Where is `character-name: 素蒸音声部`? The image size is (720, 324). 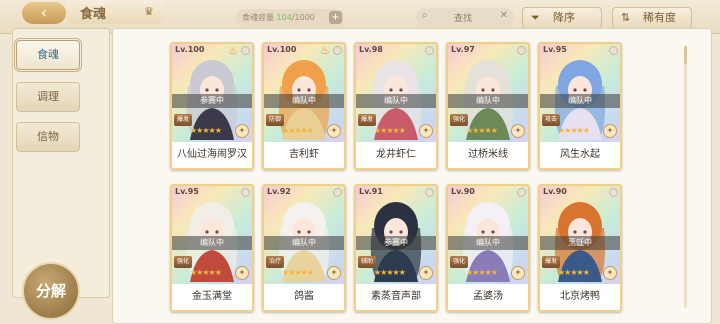
character-name: 素蒸音声部 is located at coordinates (396, 297).